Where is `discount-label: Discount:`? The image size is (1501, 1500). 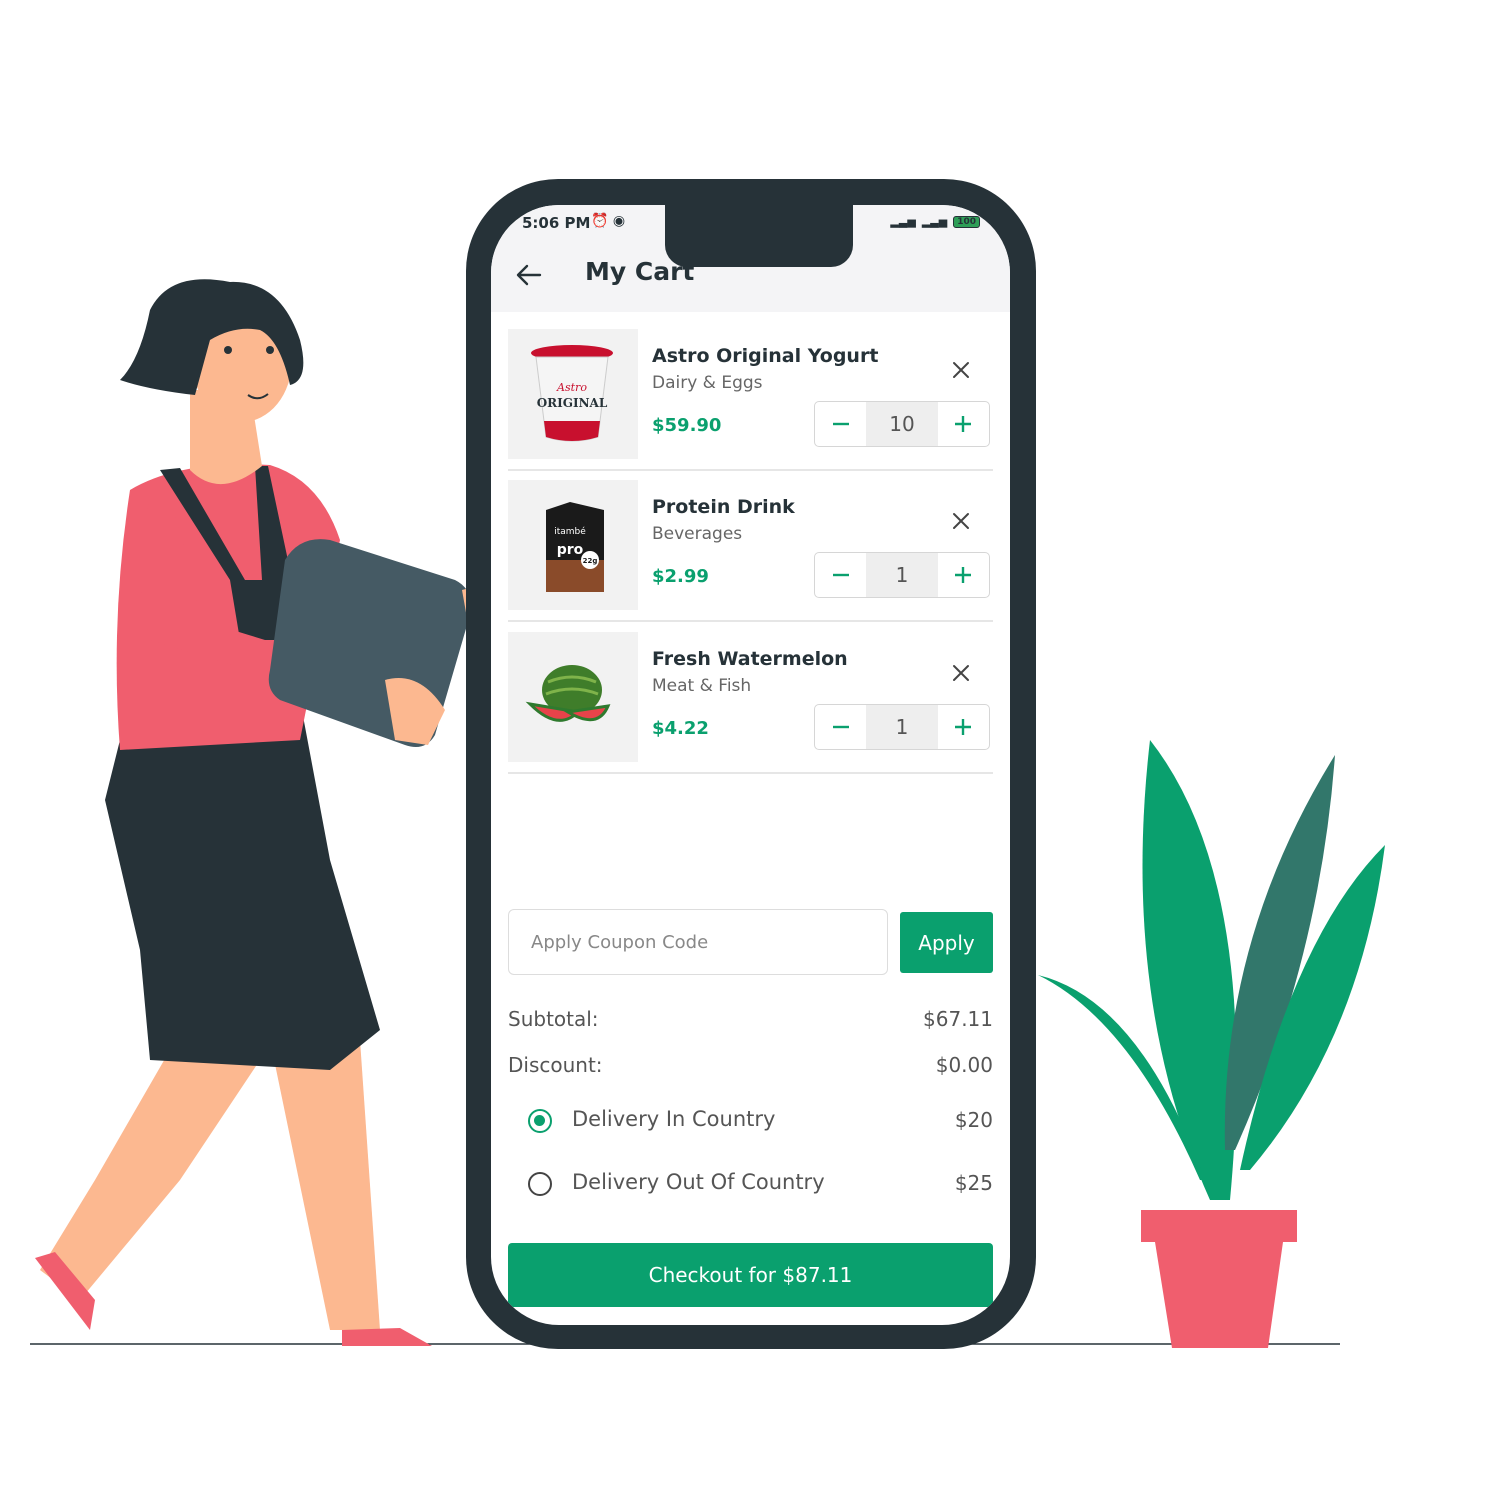
discount-label: Discount: is located at coordinates (555, 1065).